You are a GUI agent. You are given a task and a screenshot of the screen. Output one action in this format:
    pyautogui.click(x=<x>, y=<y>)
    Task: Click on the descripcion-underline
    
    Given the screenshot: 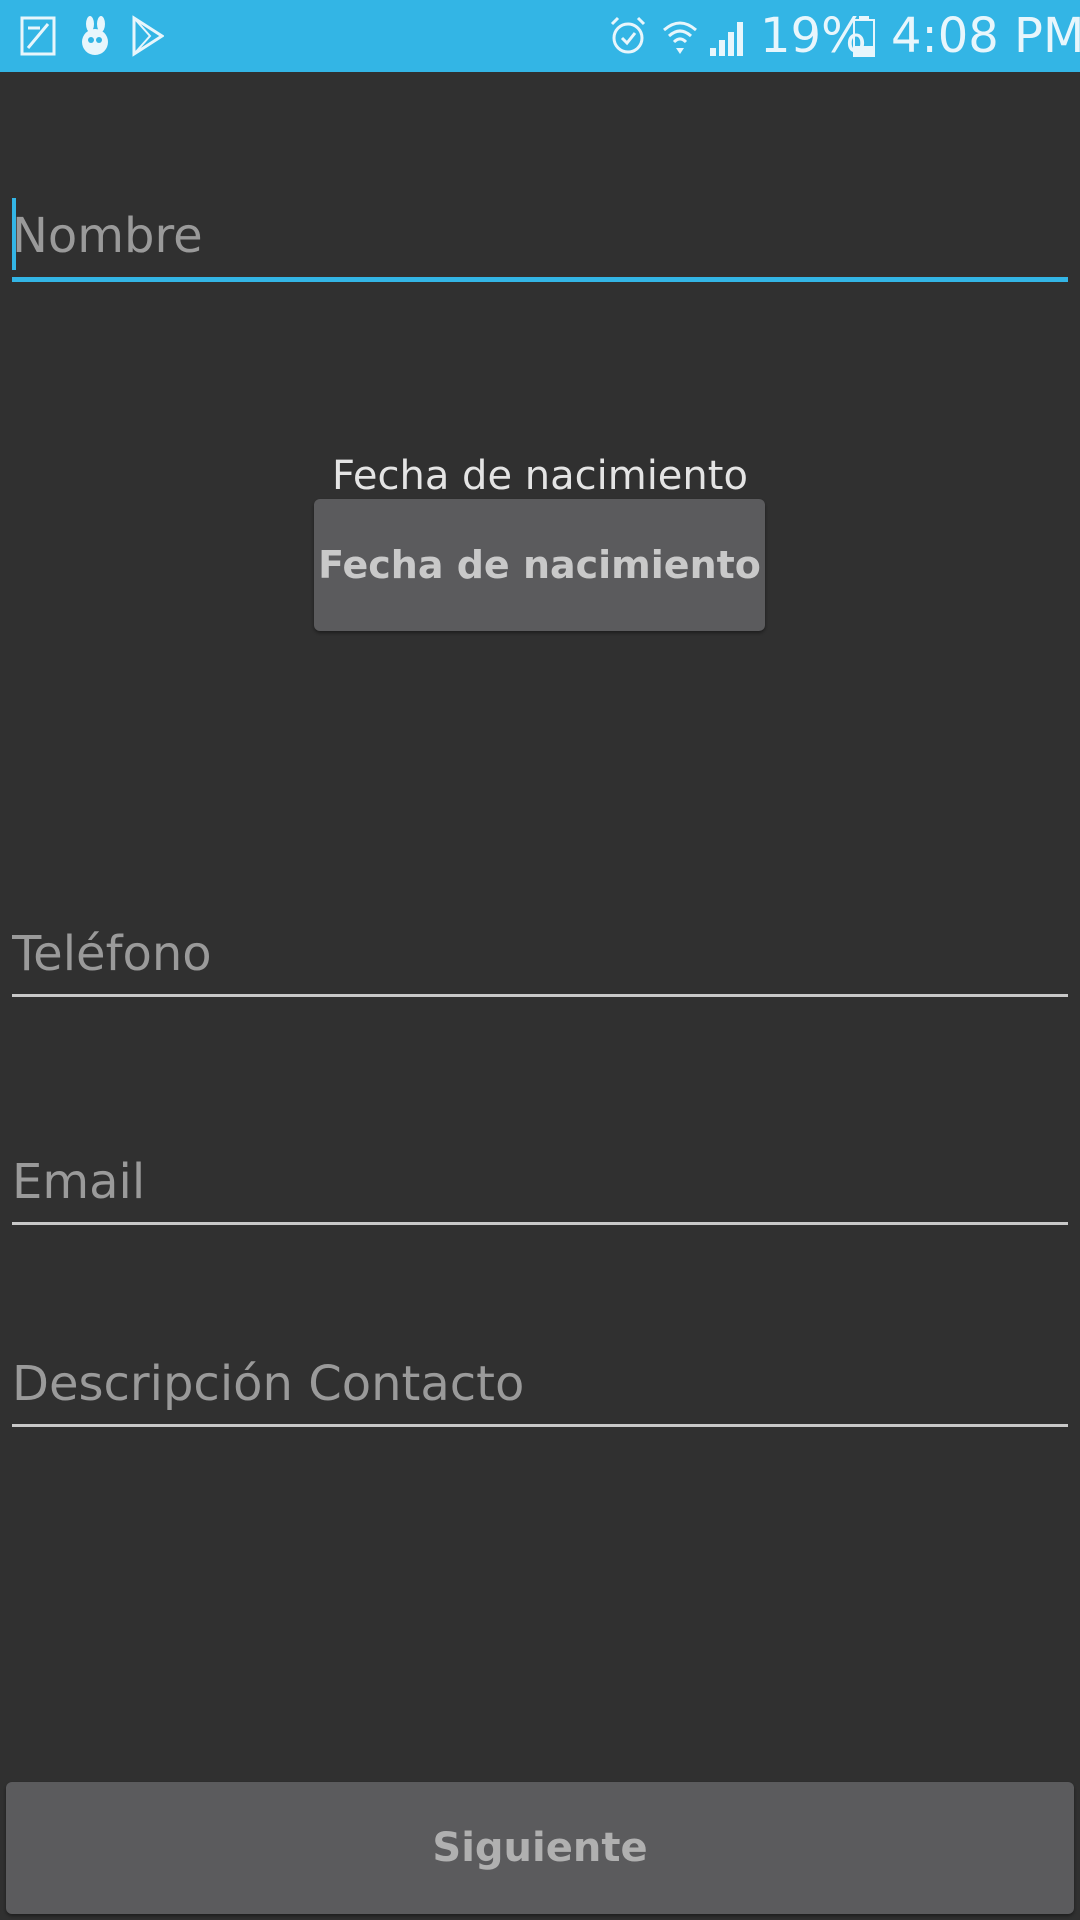 What is the action you would take?
    pyautogui.click(x=540, y=1425)
    